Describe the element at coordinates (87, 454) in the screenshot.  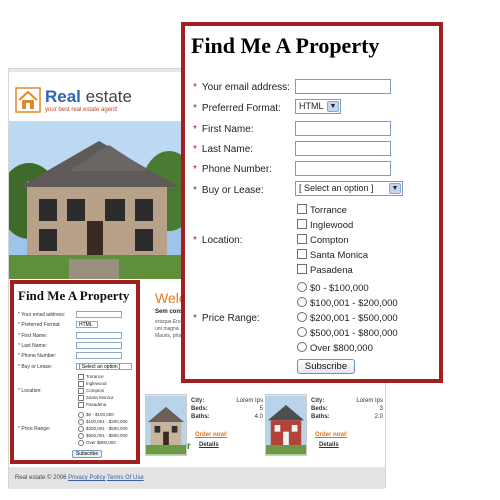
I see `mini-subscribe-button: Subscribe` at that location.